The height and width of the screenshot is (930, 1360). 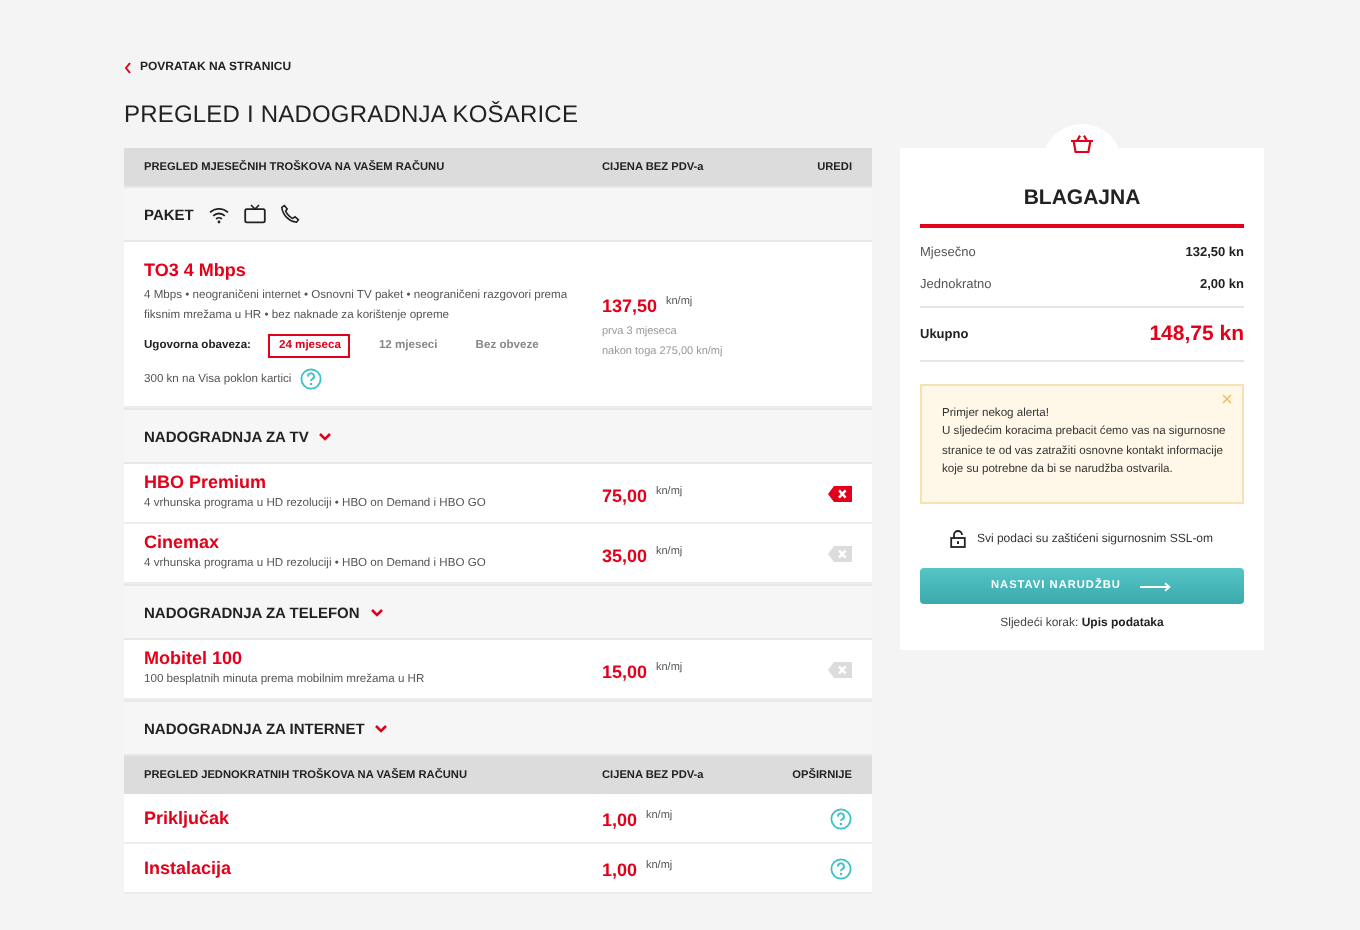 I want to click on addon-name: Cinemax, so click(x=183, y=542).